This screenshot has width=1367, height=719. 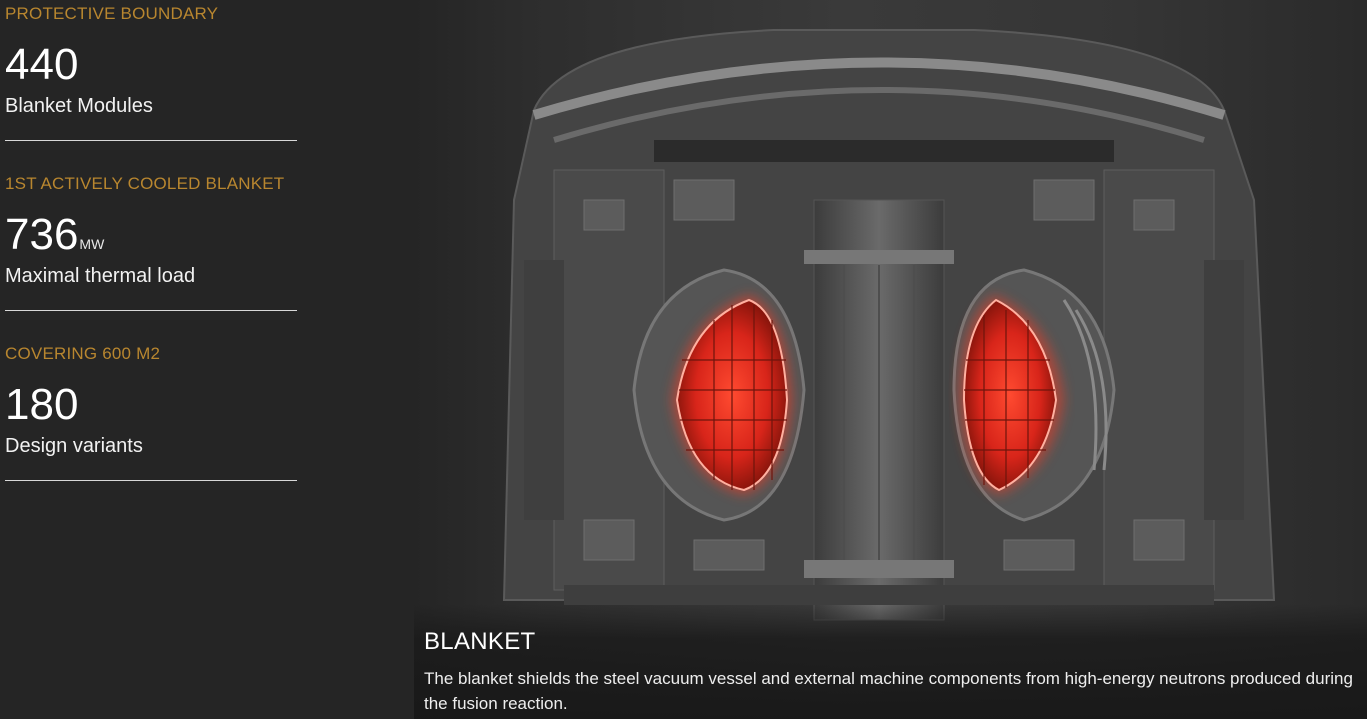 I want to click on stat-value: 180, so click(x=42, y=404).